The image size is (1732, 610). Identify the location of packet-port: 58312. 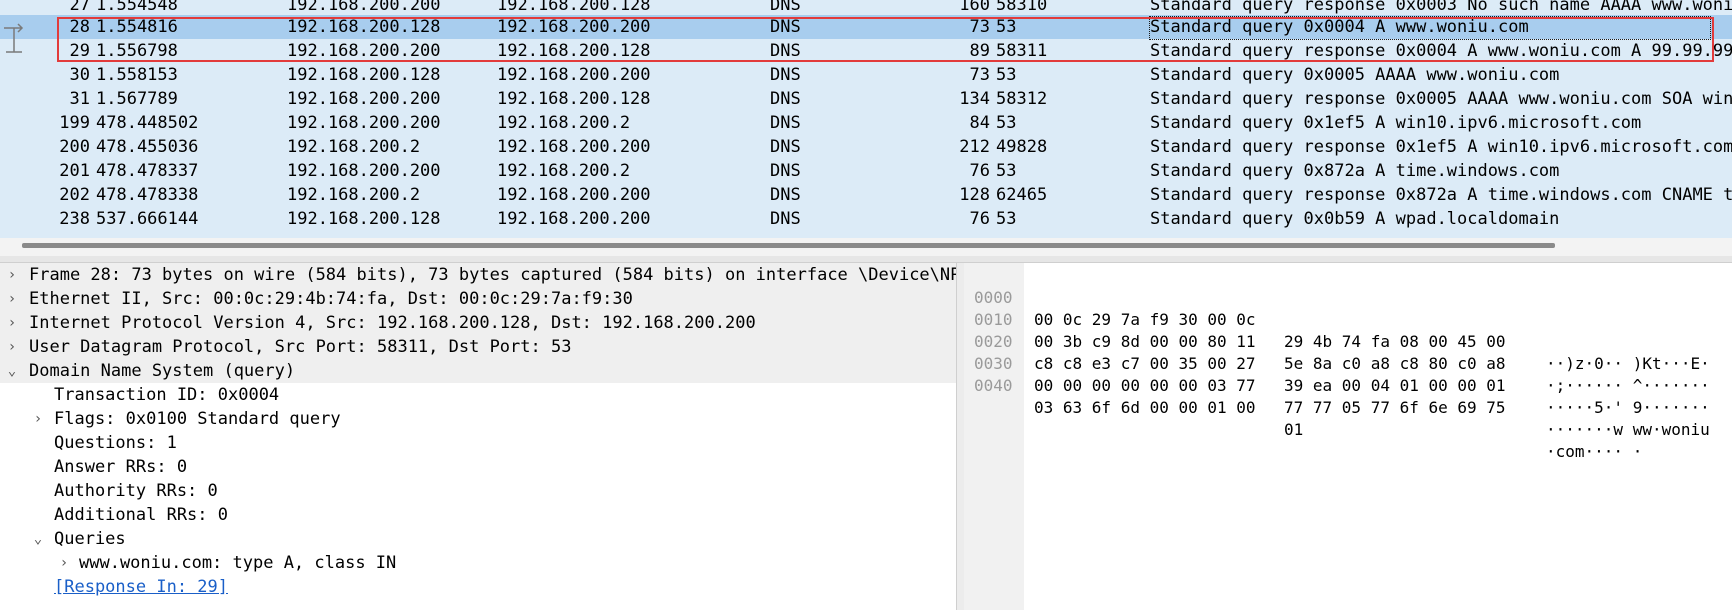
(1022, 99).